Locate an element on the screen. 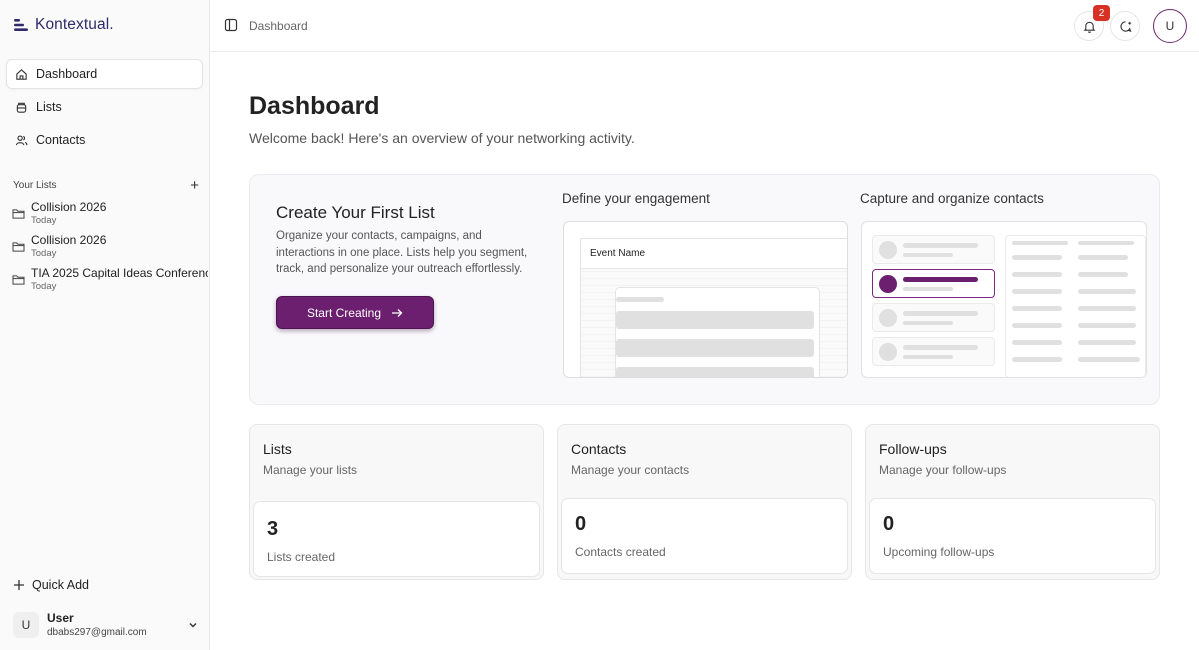 The height and width of the screenshot is (650, 1199). quick-add-button: Quick Add is located at coordinates (51, 585).